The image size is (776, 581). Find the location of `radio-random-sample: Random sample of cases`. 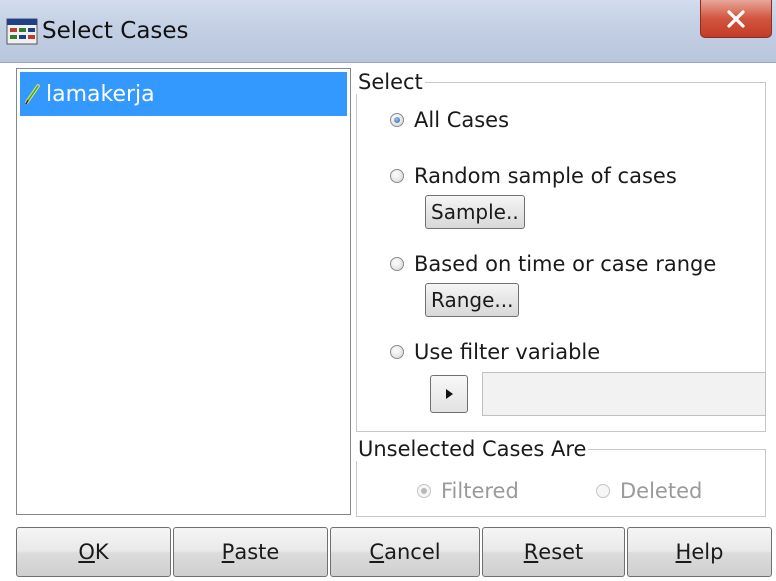

radio-random-sample: Random sample of cases is located at coordinates (533, 176).